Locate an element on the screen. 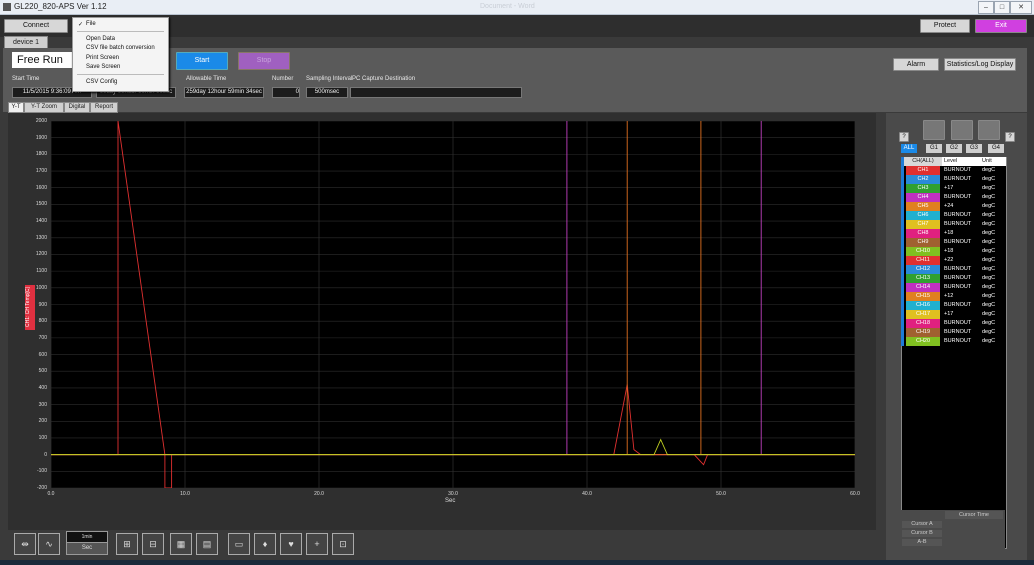 This screenshot has width=1034, height=565. help-icon: ? is located at coordinates (904, 137).